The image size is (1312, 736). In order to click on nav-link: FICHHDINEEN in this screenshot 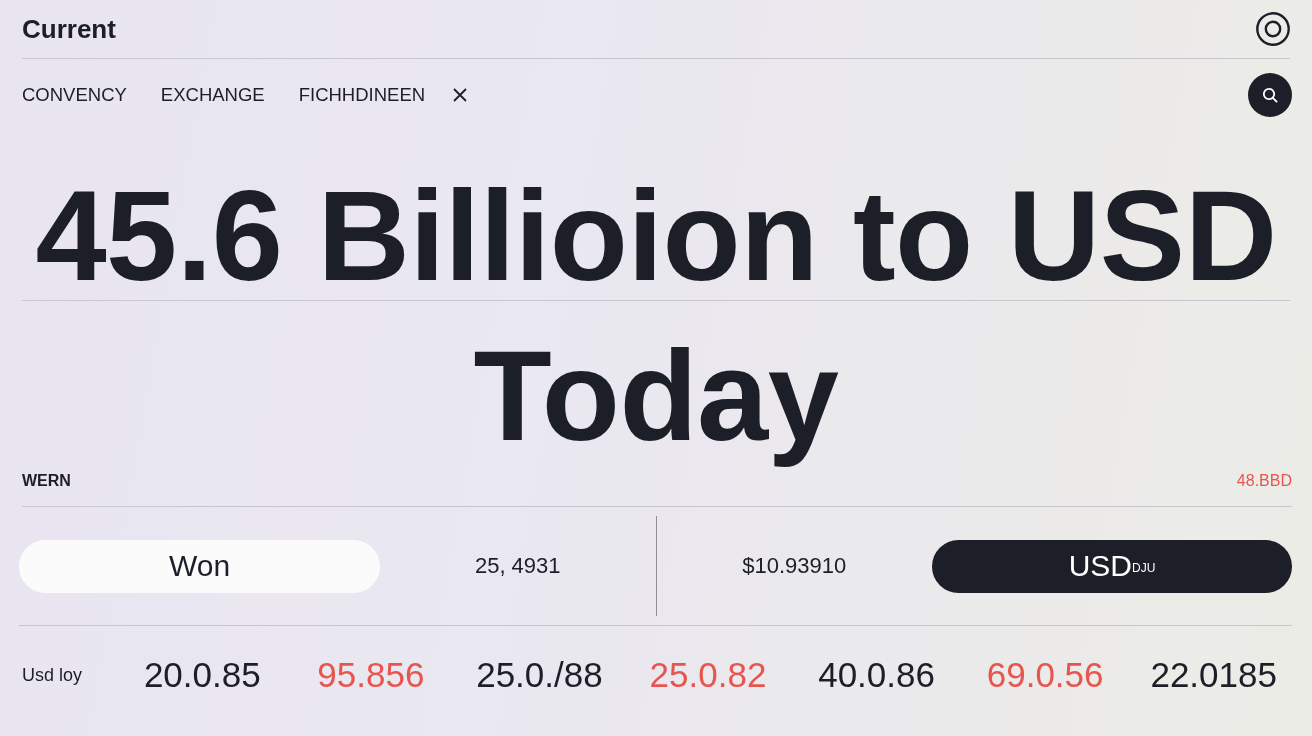, I will do `click(362, 94)`.